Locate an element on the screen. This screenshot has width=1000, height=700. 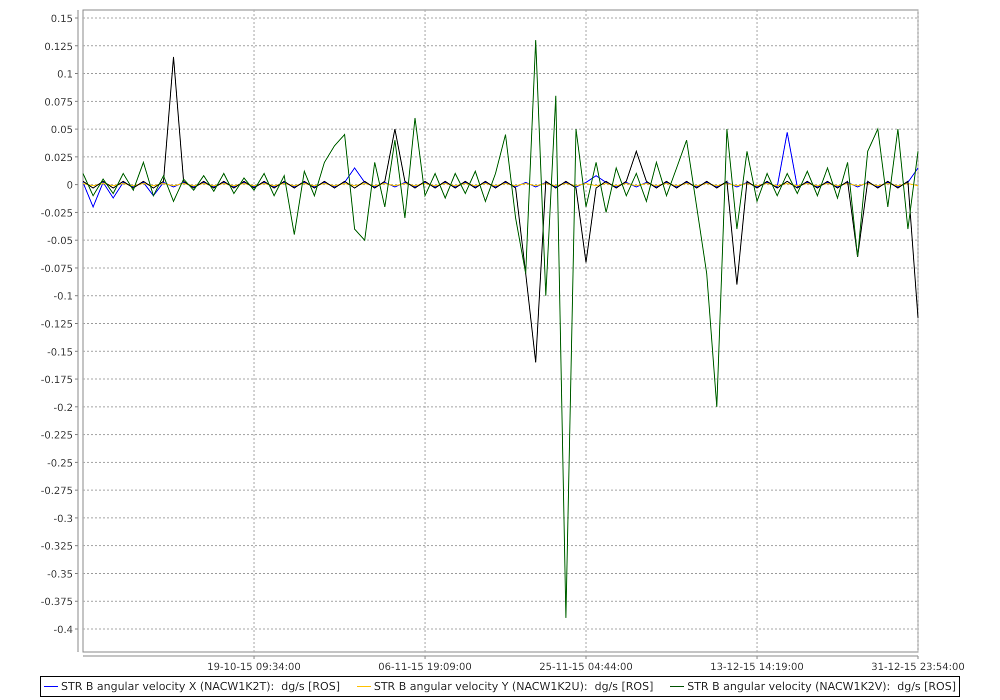
y-tick-label: -0.15 is located at coordinates (60, 352).